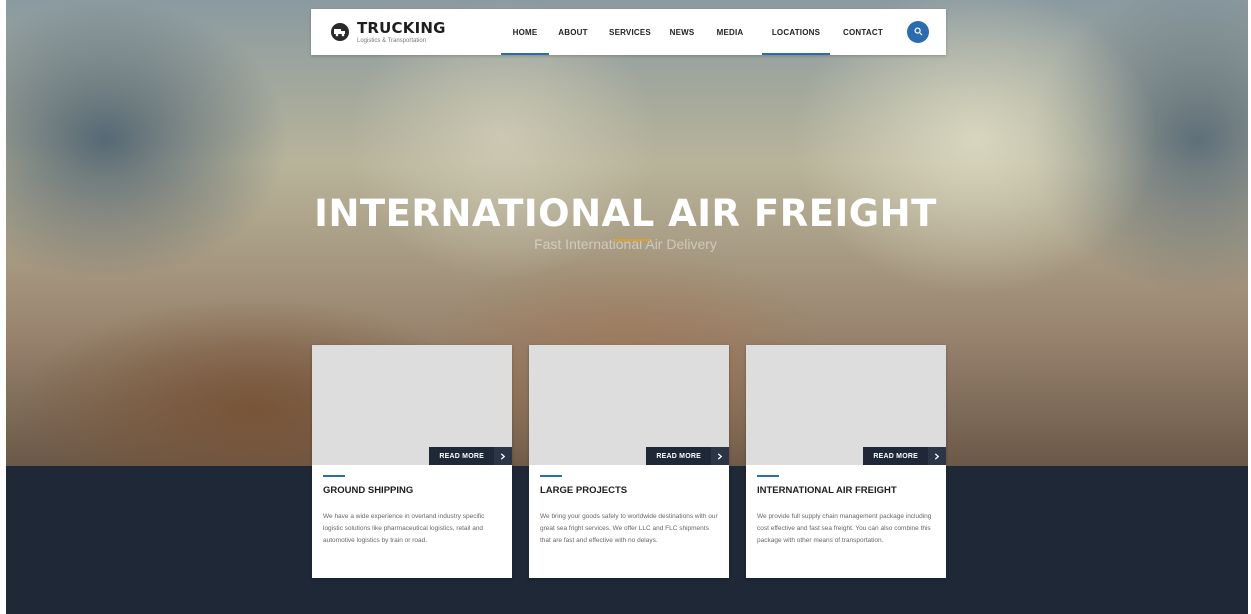  I want to click on nav-about: ABOUT, so click(573, 32).